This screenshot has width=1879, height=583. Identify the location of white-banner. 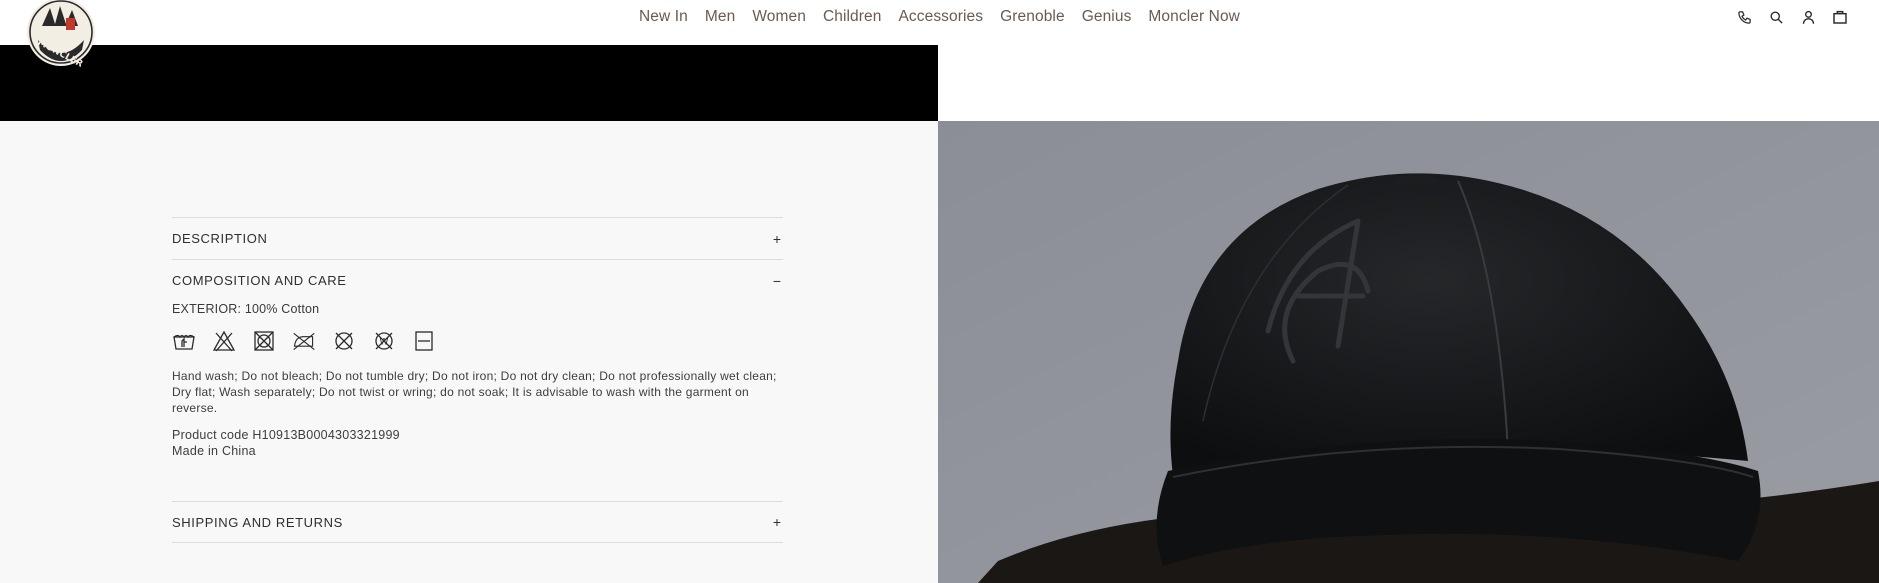
(1408, 83).